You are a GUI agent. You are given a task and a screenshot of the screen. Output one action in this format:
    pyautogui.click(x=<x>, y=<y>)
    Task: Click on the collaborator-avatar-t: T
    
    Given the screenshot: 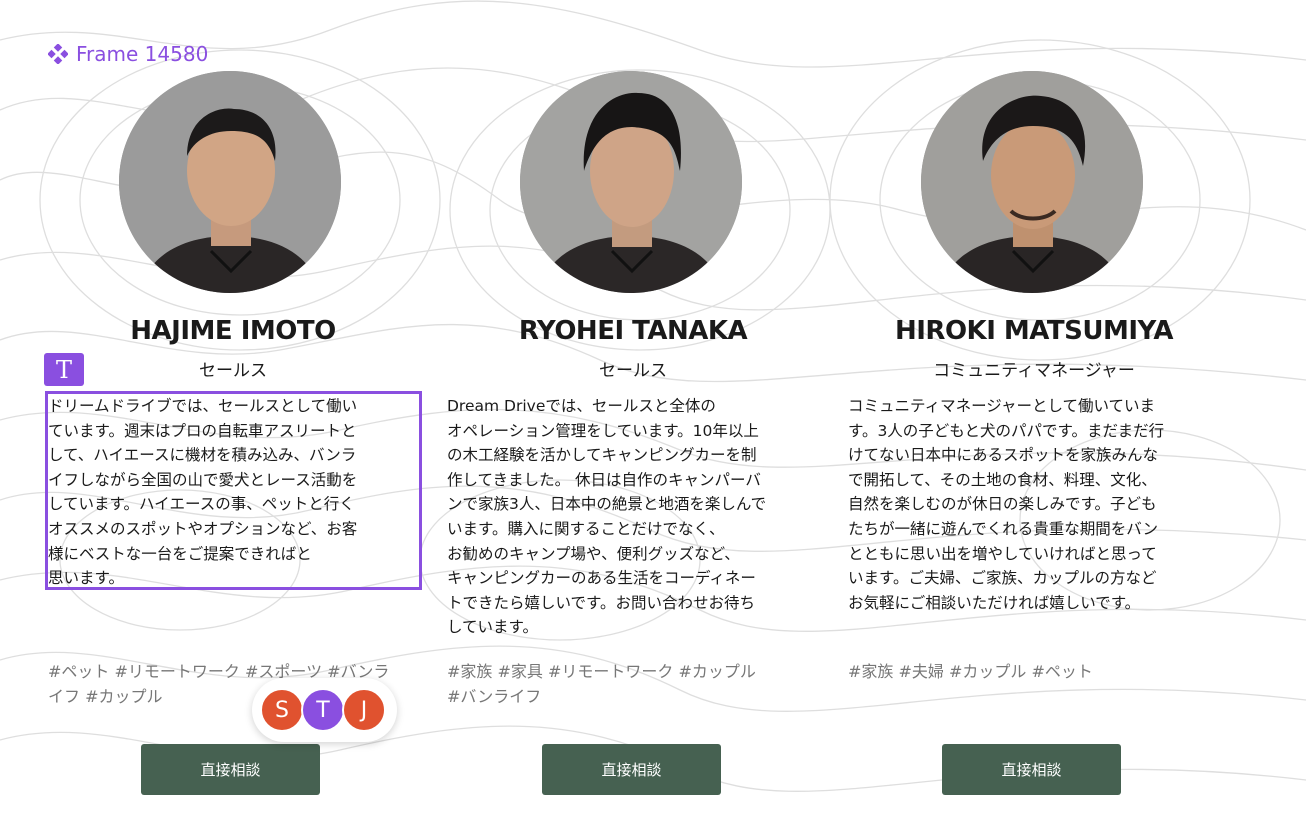 What is the action you would take?
    pyautogui.click(x=323, y=710)
    